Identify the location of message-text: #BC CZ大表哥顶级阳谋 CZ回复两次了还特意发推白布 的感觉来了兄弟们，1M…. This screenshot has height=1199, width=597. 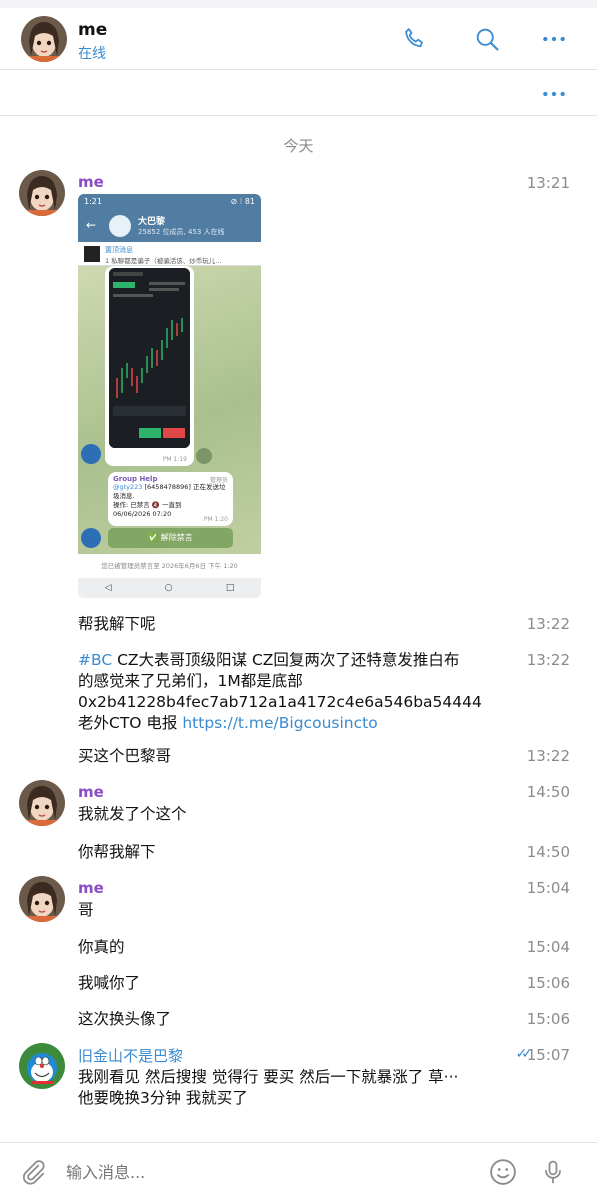
(298, 692).